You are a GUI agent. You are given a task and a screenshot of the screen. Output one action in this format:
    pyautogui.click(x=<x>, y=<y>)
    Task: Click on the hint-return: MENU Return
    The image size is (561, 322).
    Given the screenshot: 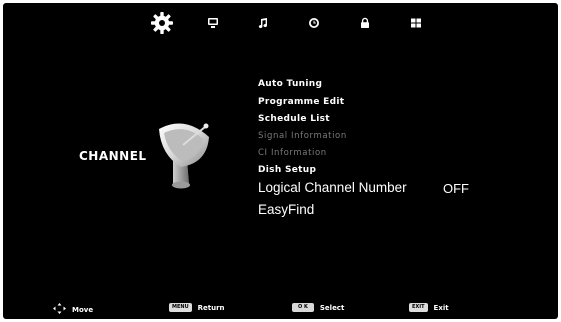 What is the action you would take?
    pyautogui.click(x=197, y=307)
    